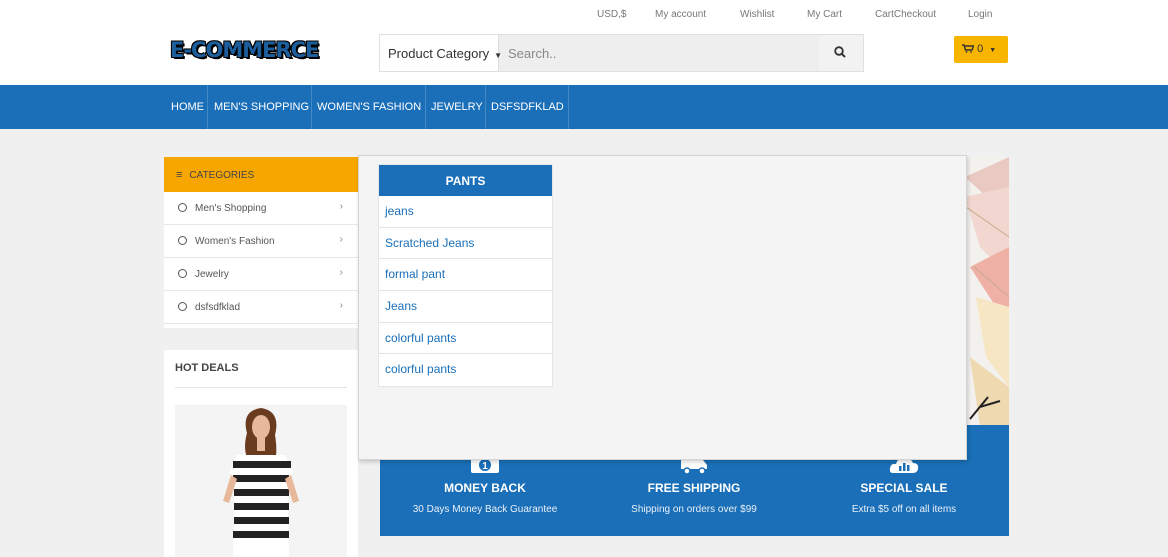 This screenshot has width=1168, height=557. What do you see at coordinates (527, 107) in the screenshot?
I see `nav-item-dsfsdfklad: DSFSDFKLAD` at bounding box center [527, 107].